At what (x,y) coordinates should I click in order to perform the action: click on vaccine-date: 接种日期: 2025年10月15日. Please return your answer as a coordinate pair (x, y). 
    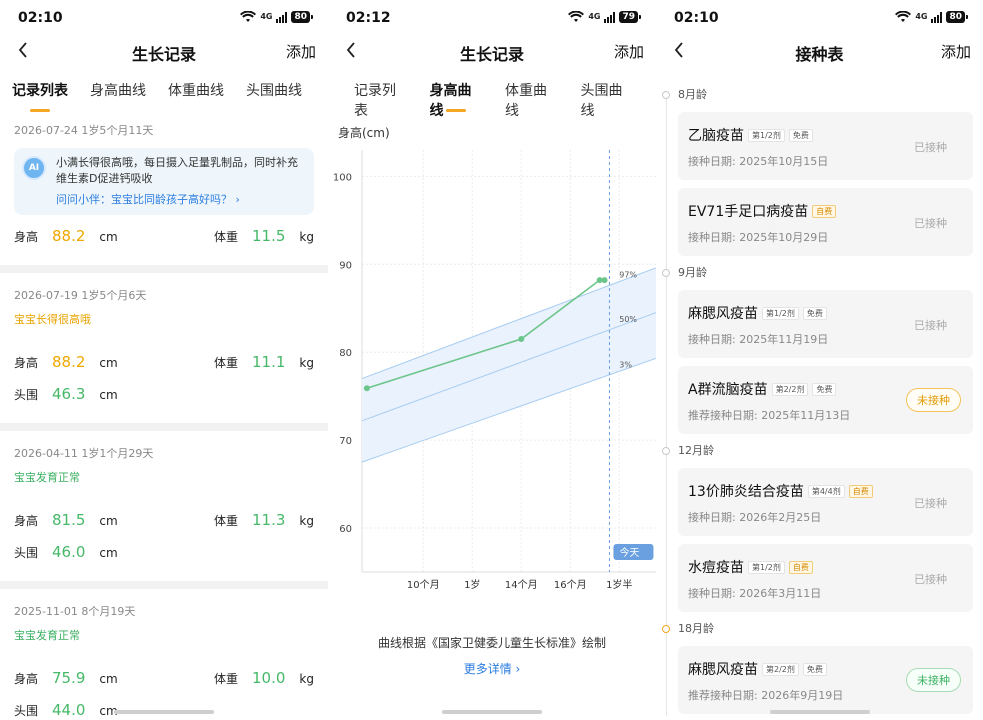
    Looking at the image, I should click on (758, 161).